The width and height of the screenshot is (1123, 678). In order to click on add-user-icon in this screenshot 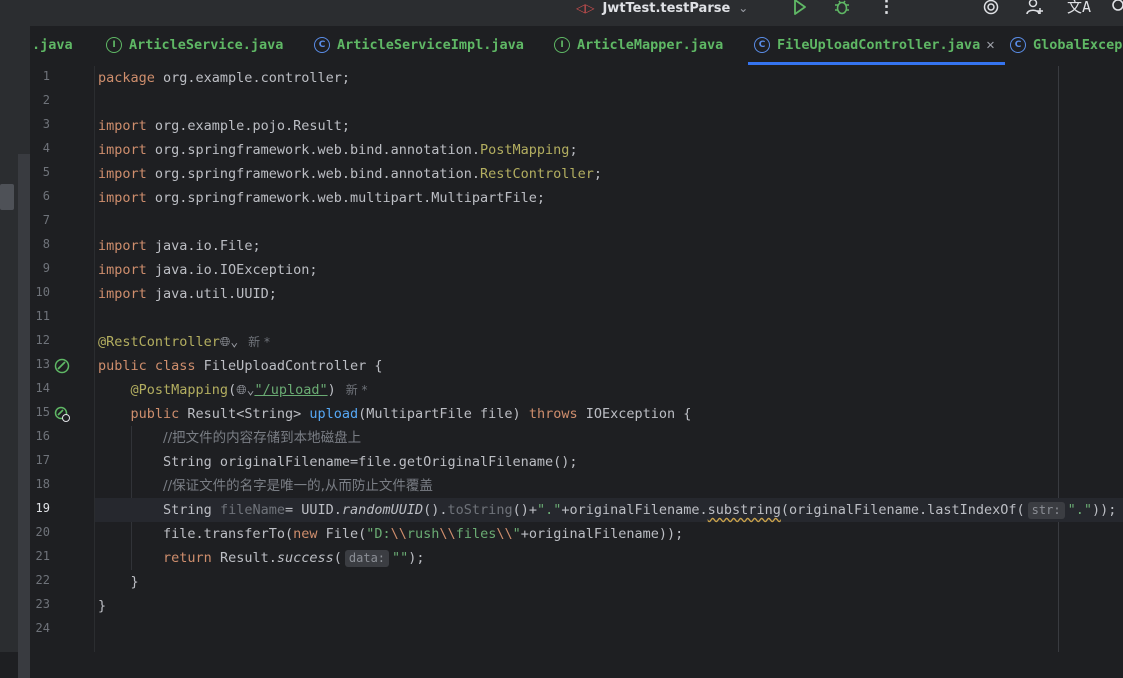, I will do `click(1035, 10)`.